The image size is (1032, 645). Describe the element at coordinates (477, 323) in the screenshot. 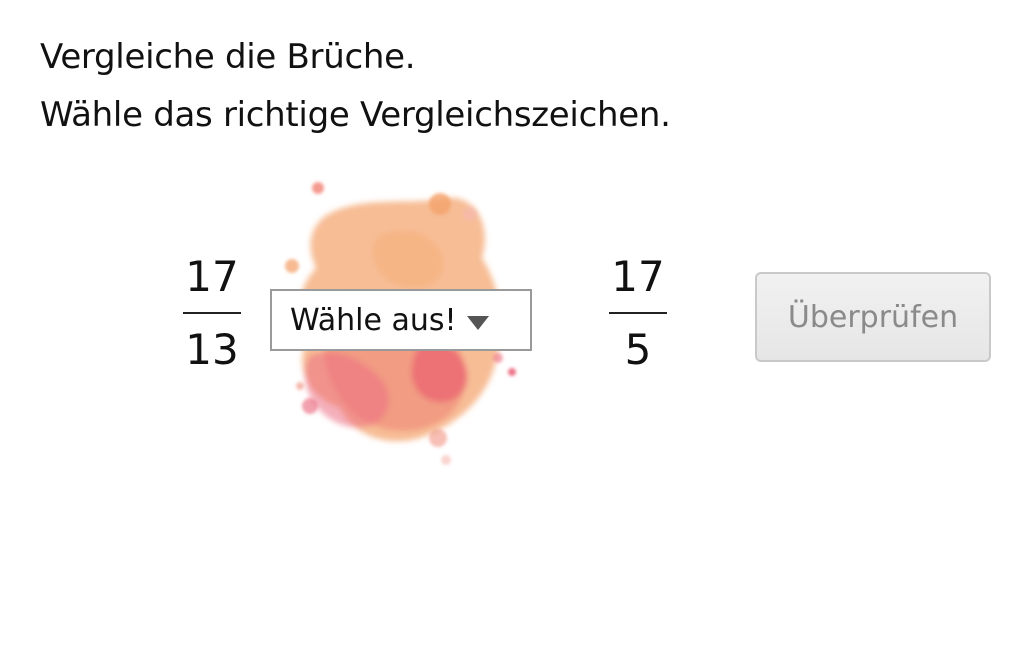

I see `dropdown-arrow-icon` at that location.